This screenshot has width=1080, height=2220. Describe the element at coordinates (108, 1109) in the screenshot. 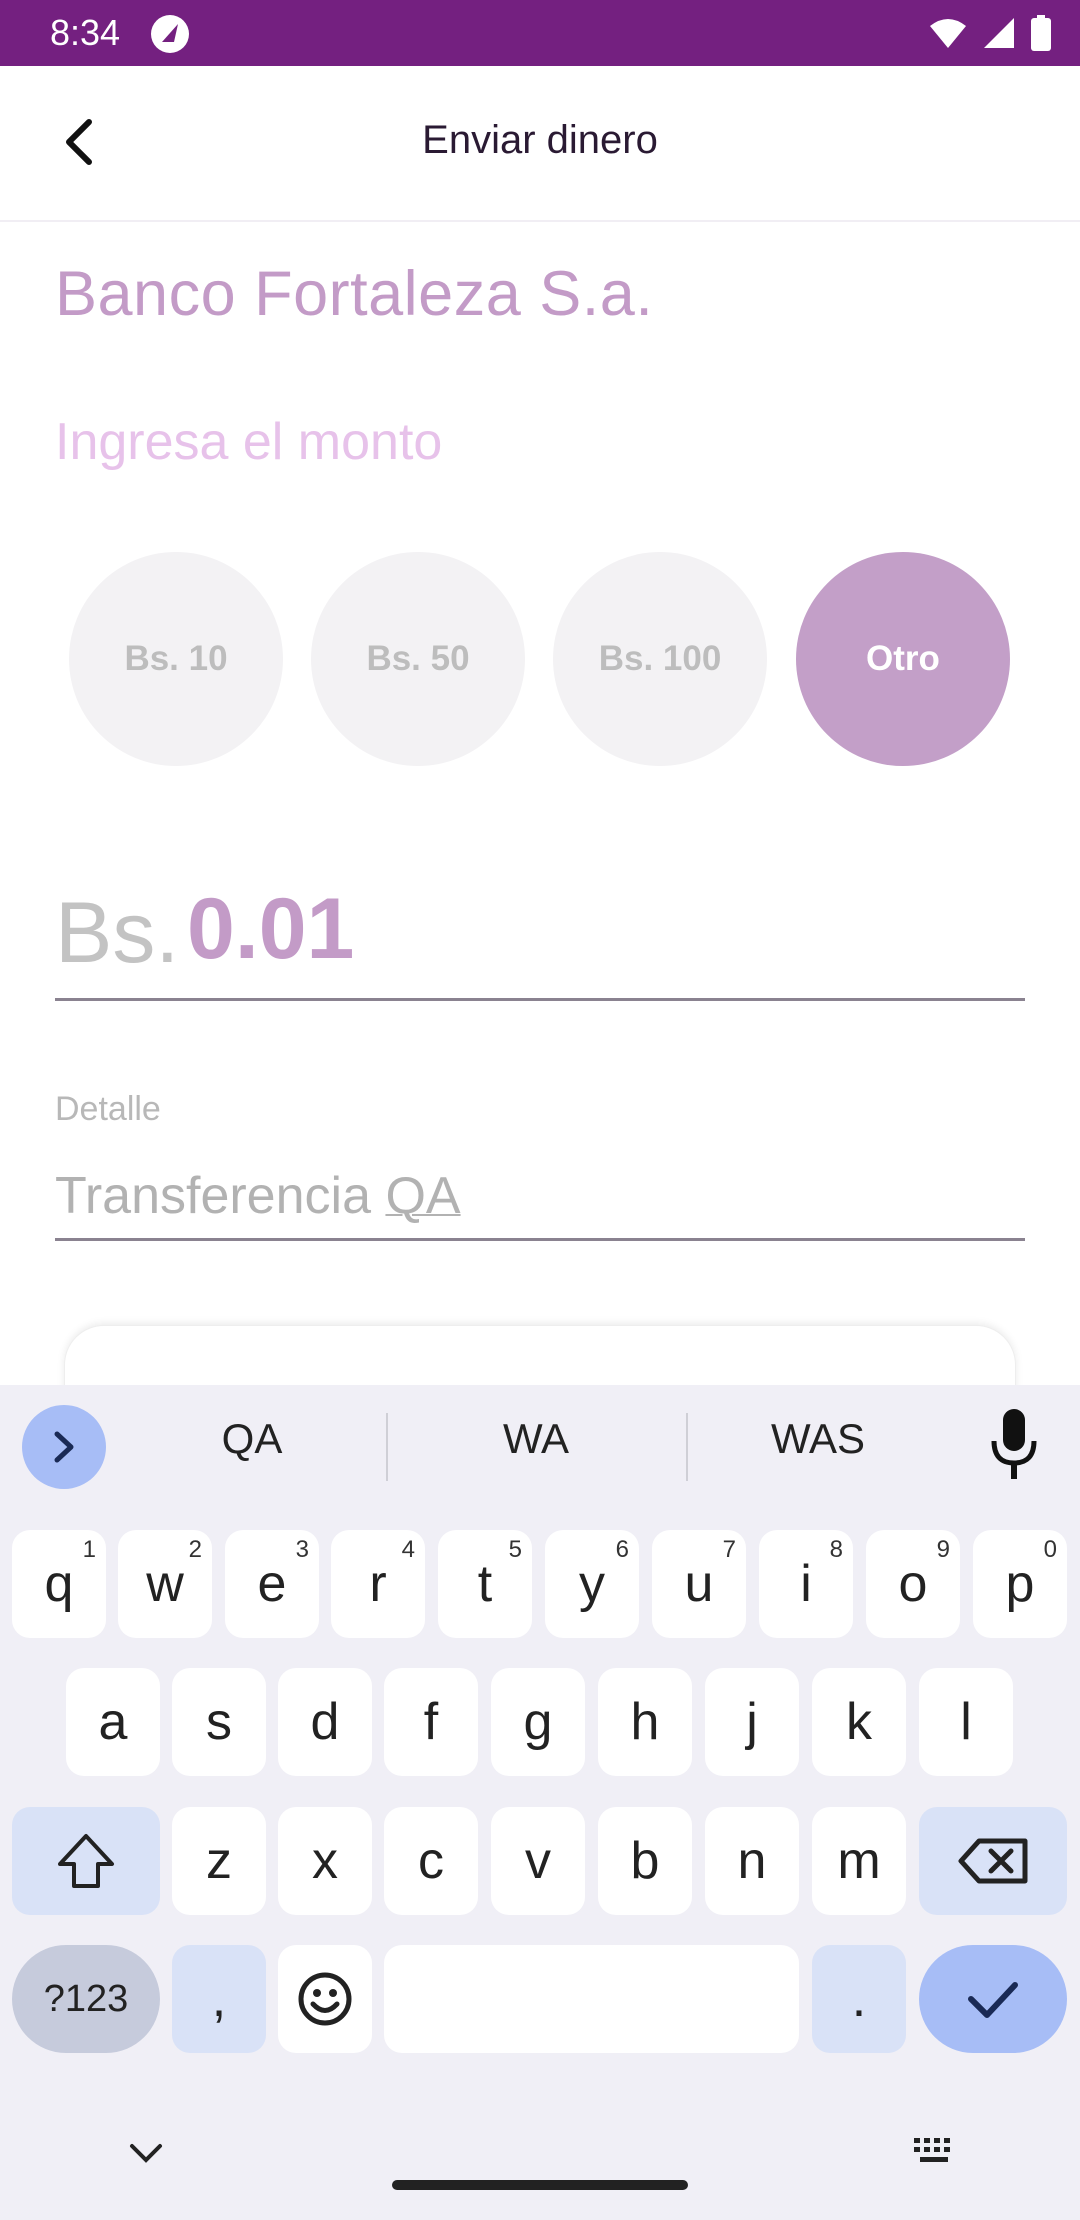

I see `detail-label: Detalle` at that location.